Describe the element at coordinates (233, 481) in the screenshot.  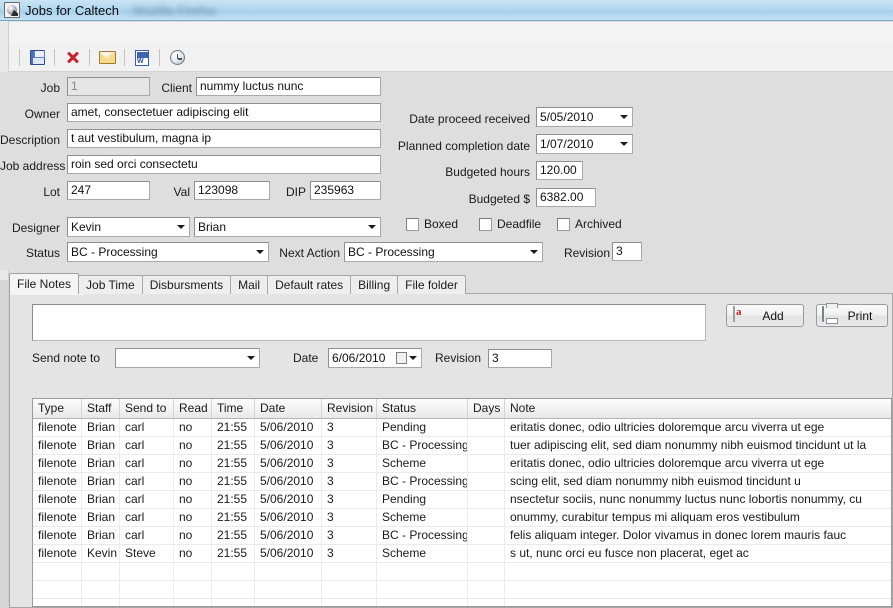
I see `table-cell: 21:55` at that location.